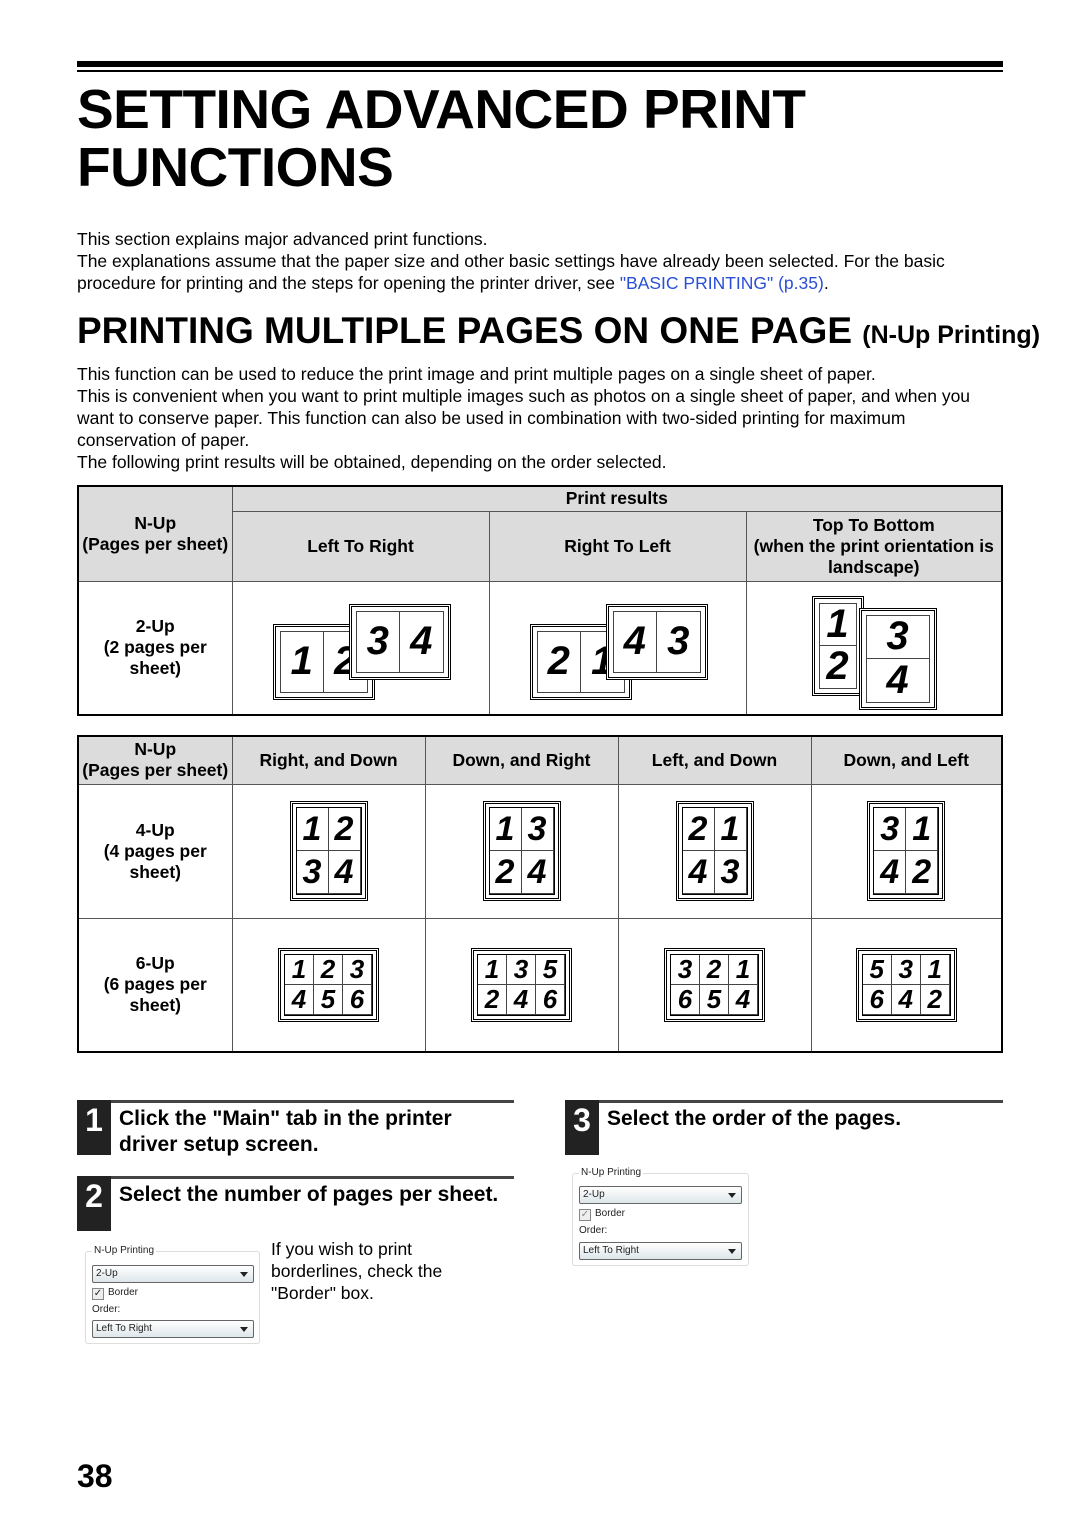 The height and width of the screenshot is (1527, 1080). I want to click on rtl-illustration: 21 43, so click(617, 648).